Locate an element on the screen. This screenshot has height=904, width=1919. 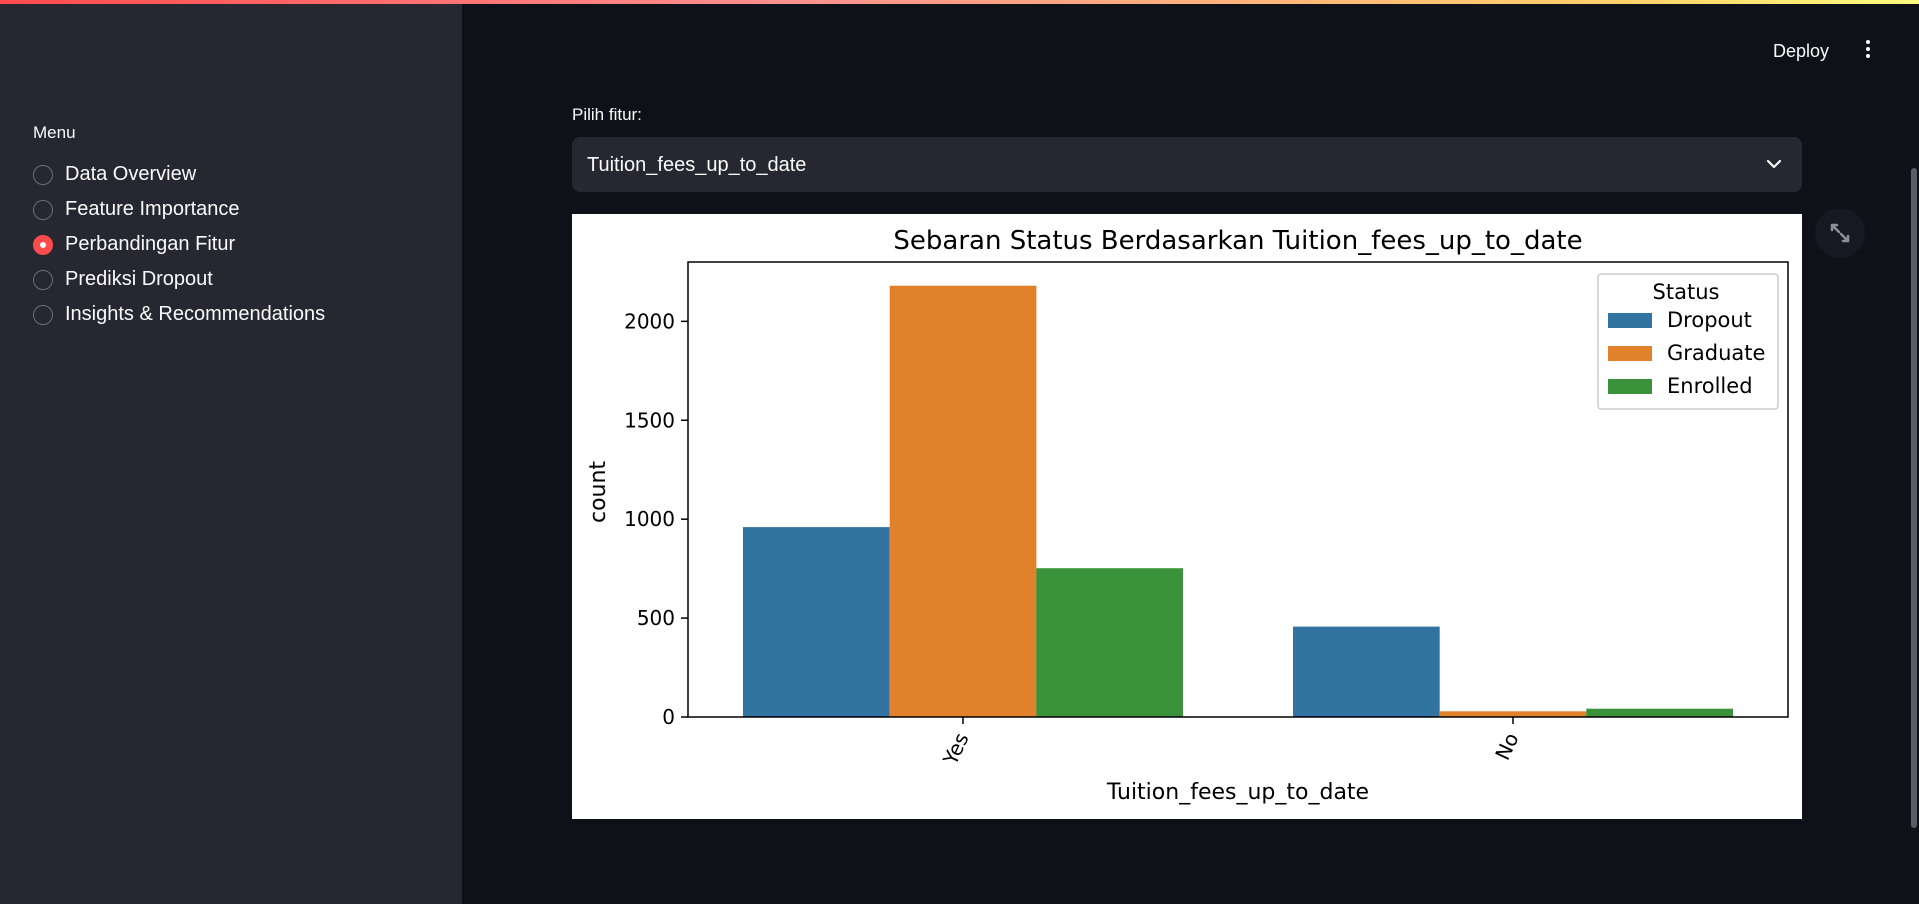
y-axis-label: count is located at coordinates (598, 492).